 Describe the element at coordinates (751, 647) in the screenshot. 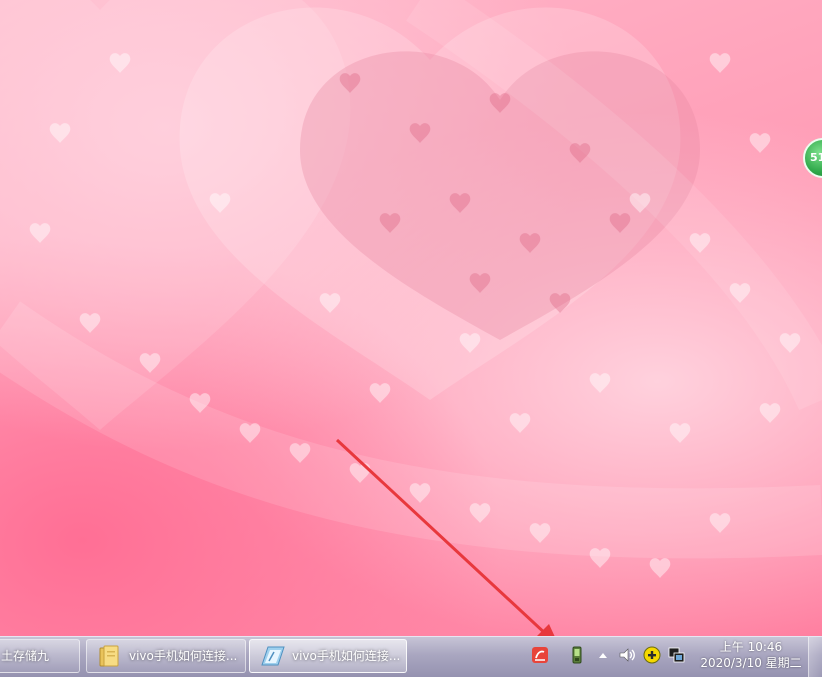

I see `clock-time: 上午 10:46` at that location.